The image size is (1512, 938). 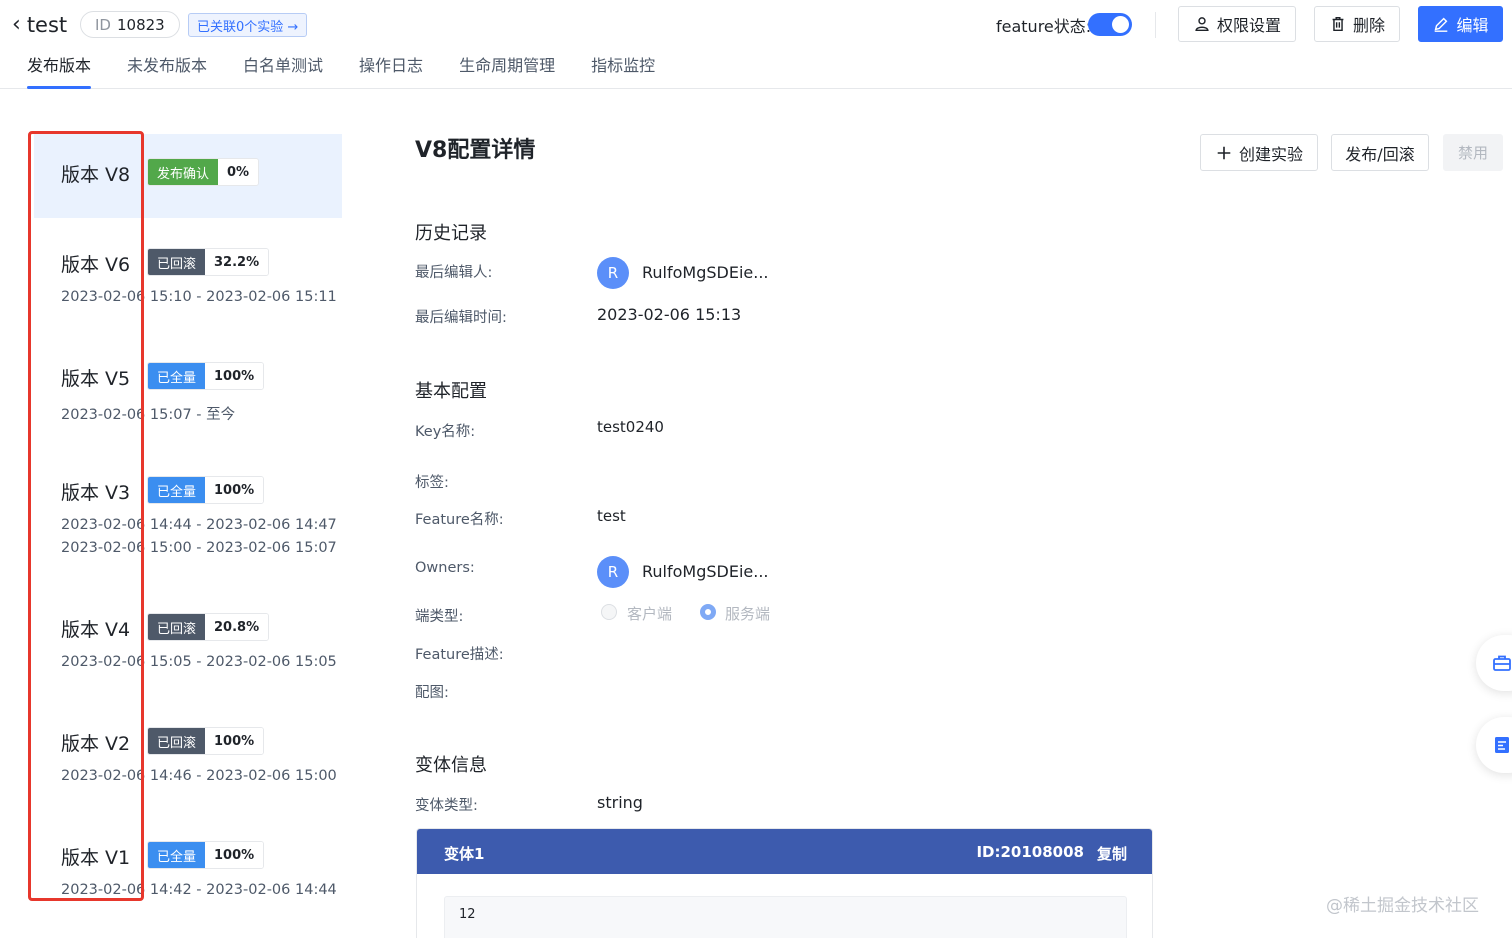 I want to click on status-badge: 发布确认 0%, so click(x=203, y=172).